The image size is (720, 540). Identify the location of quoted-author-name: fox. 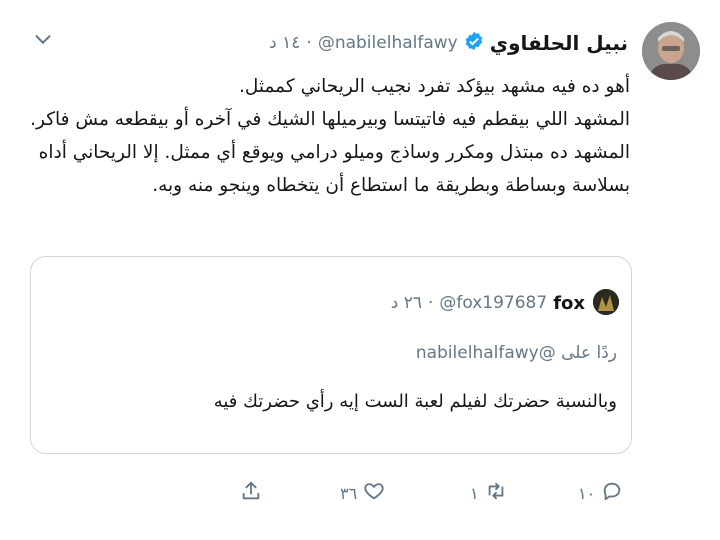
(569, 303).